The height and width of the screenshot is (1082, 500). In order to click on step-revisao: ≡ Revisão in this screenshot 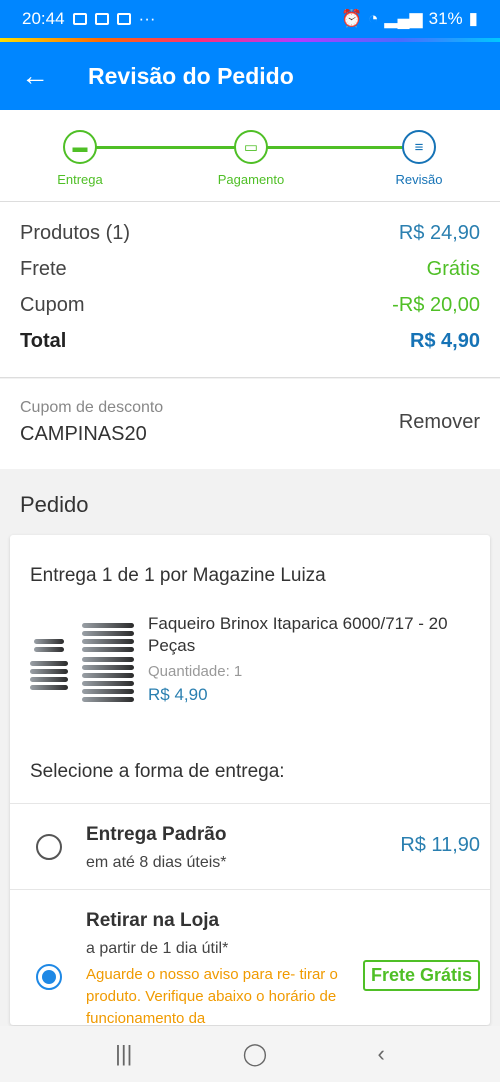, I will do `click(419, 158)`.